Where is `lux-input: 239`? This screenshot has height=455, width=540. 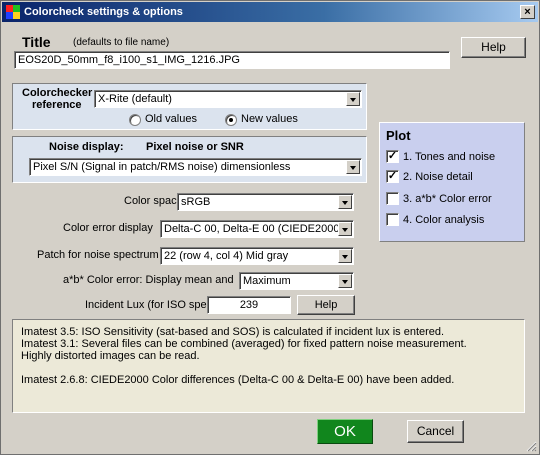
lux-input: 239 is located at coordinates (249, 305).